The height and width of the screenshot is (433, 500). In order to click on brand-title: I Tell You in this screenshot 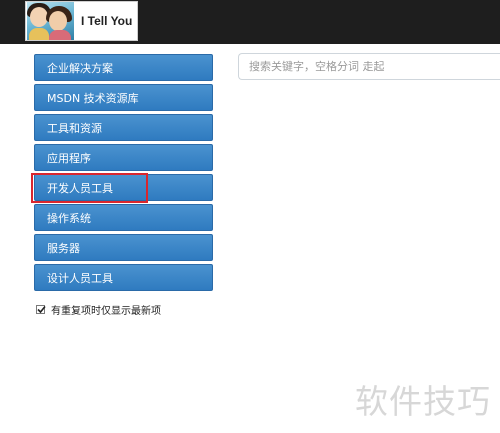, I will do `click(107, 21)`.